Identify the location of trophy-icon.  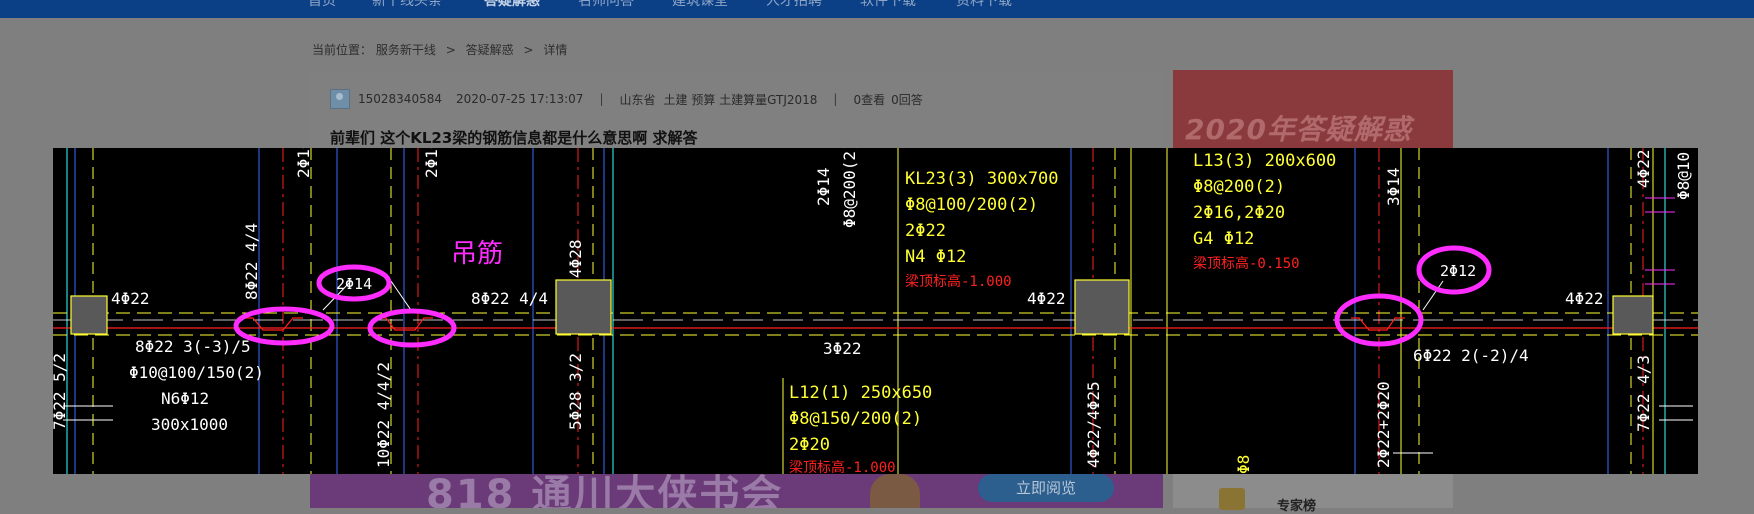
(1232, 499).